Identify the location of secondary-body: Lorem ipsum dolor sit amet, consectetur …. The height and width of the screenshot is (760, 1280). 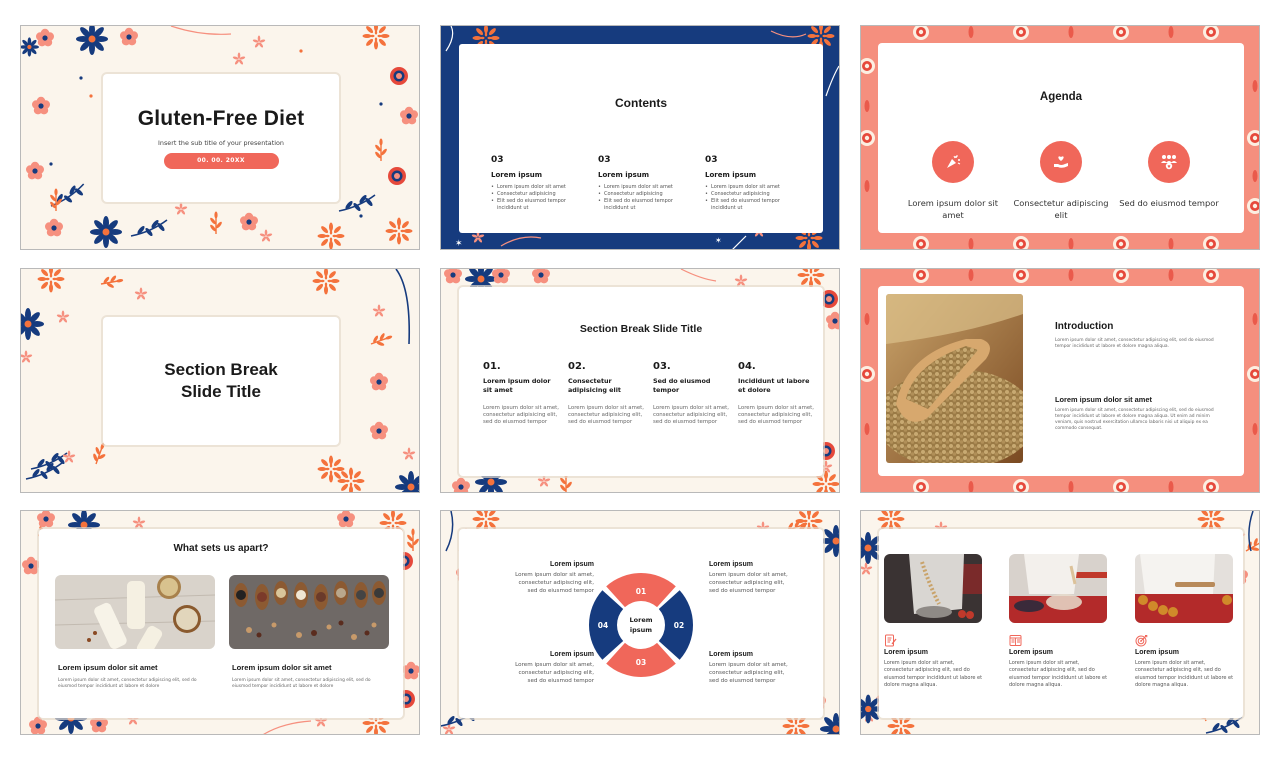
(1134, 419).